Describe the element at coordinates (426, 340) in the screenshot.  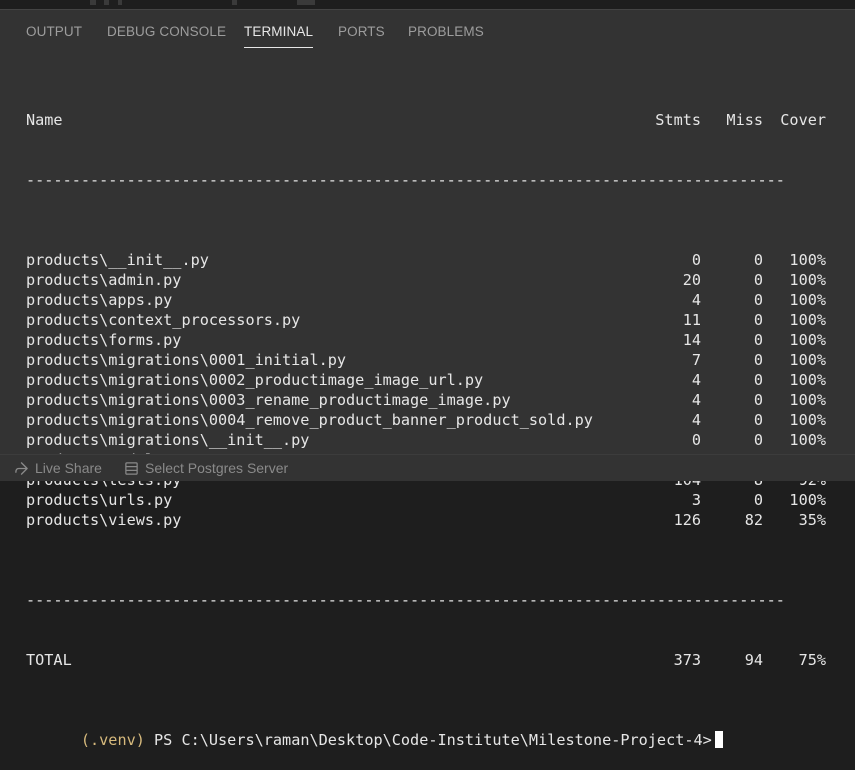
I see `coverage-row: products\forms.py 14 0 100%` at that location.